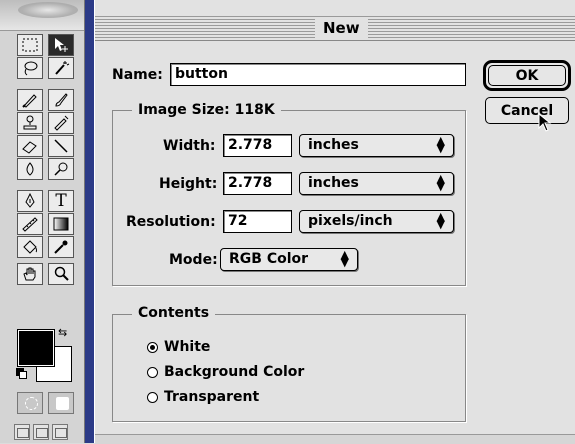 The image size is (575, 444). What do you see at coordinates (61, 224) in the screenshot?
I see `gradient-tool-icon` at bounding box center [61, 224].